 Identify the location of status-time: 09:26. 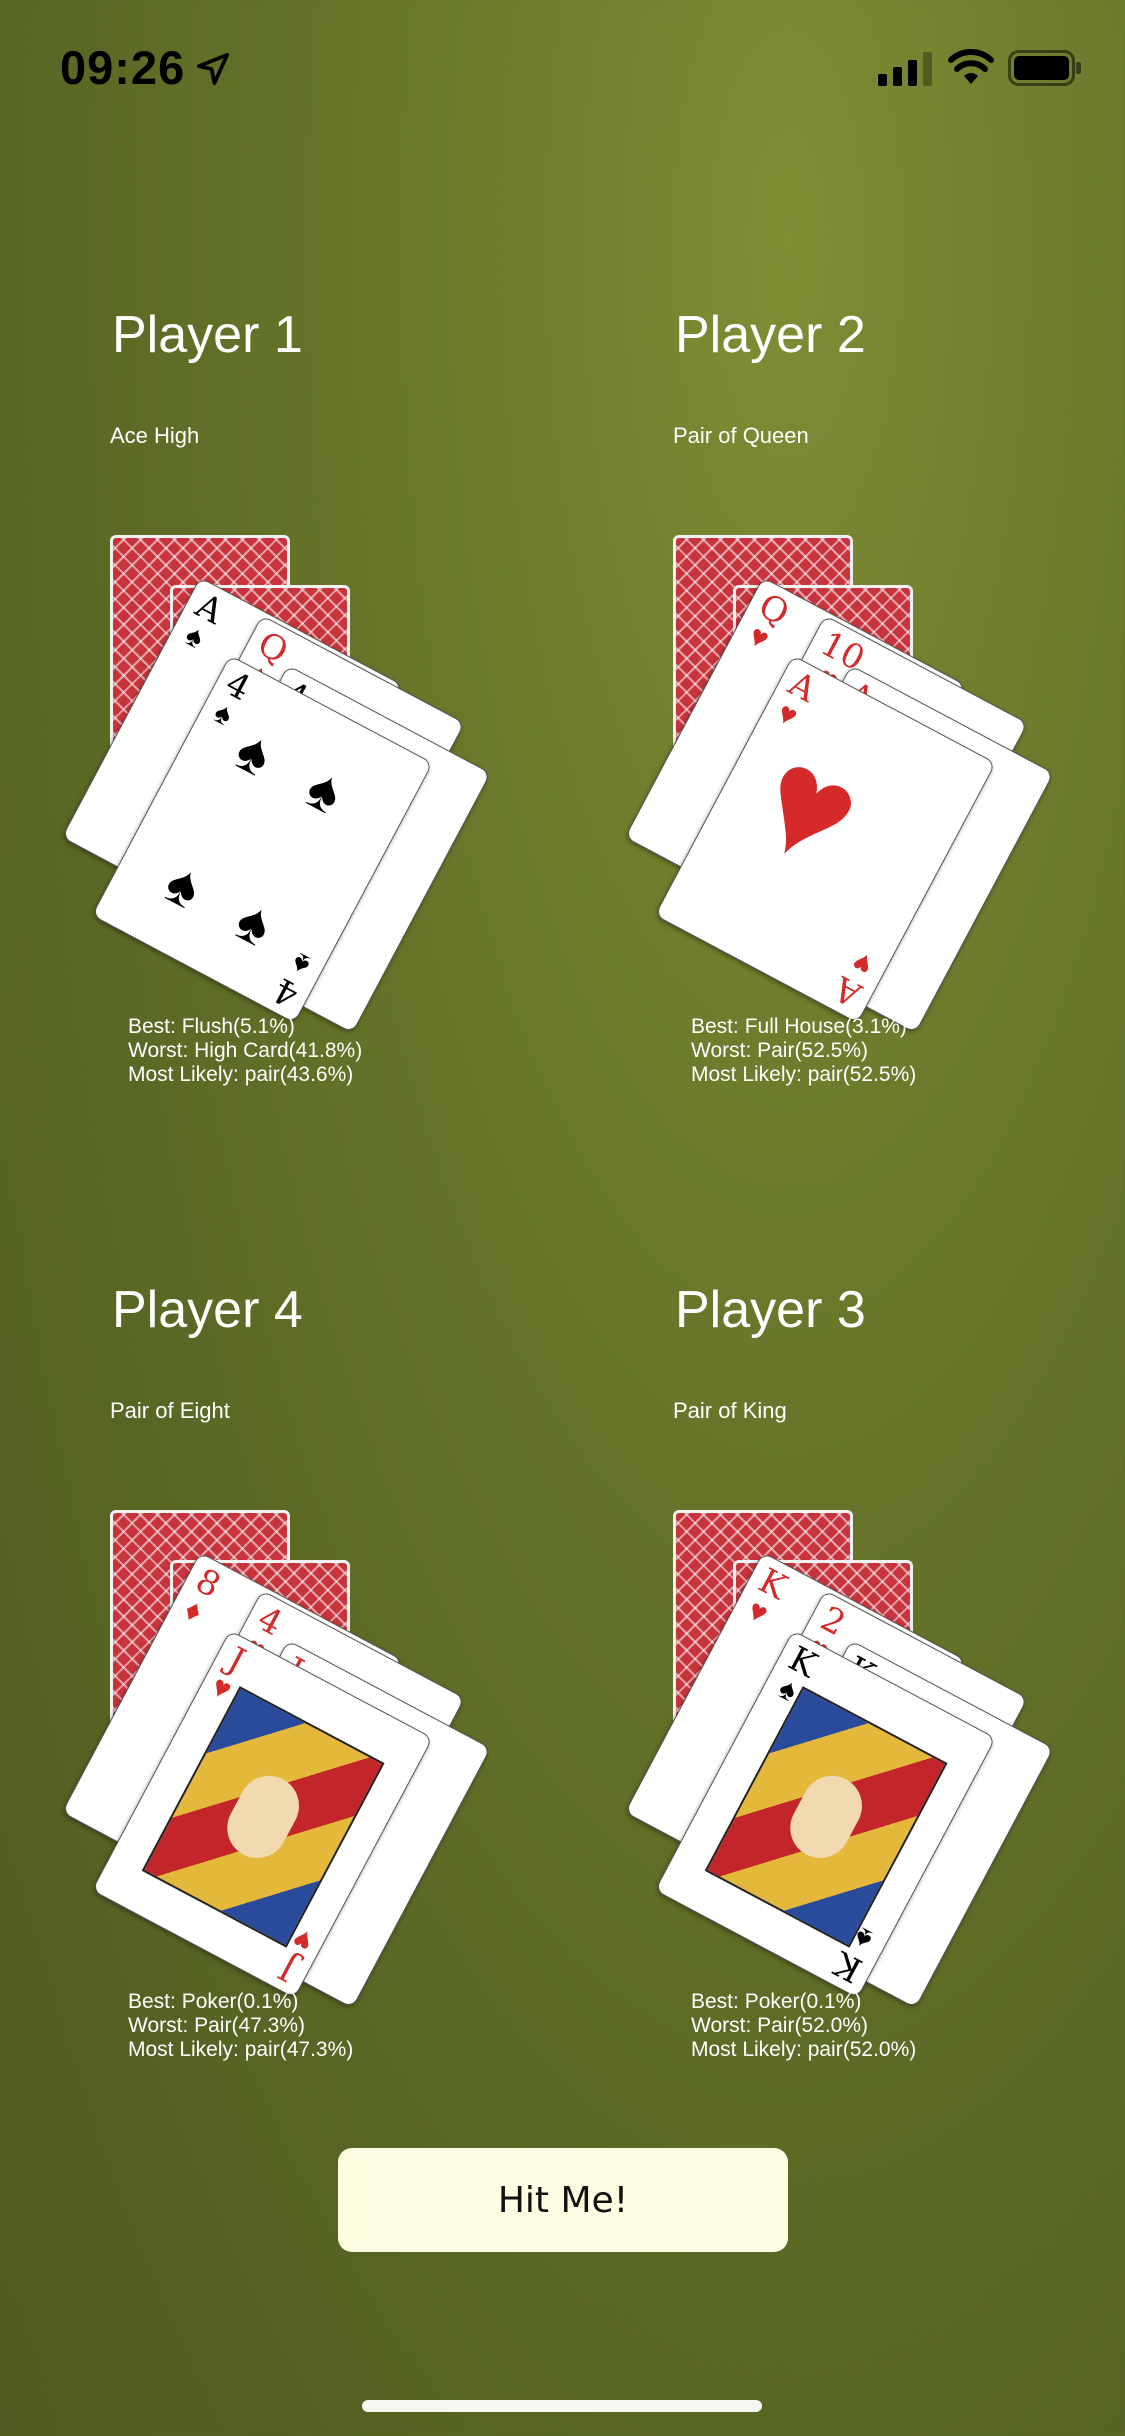
(123, 67).